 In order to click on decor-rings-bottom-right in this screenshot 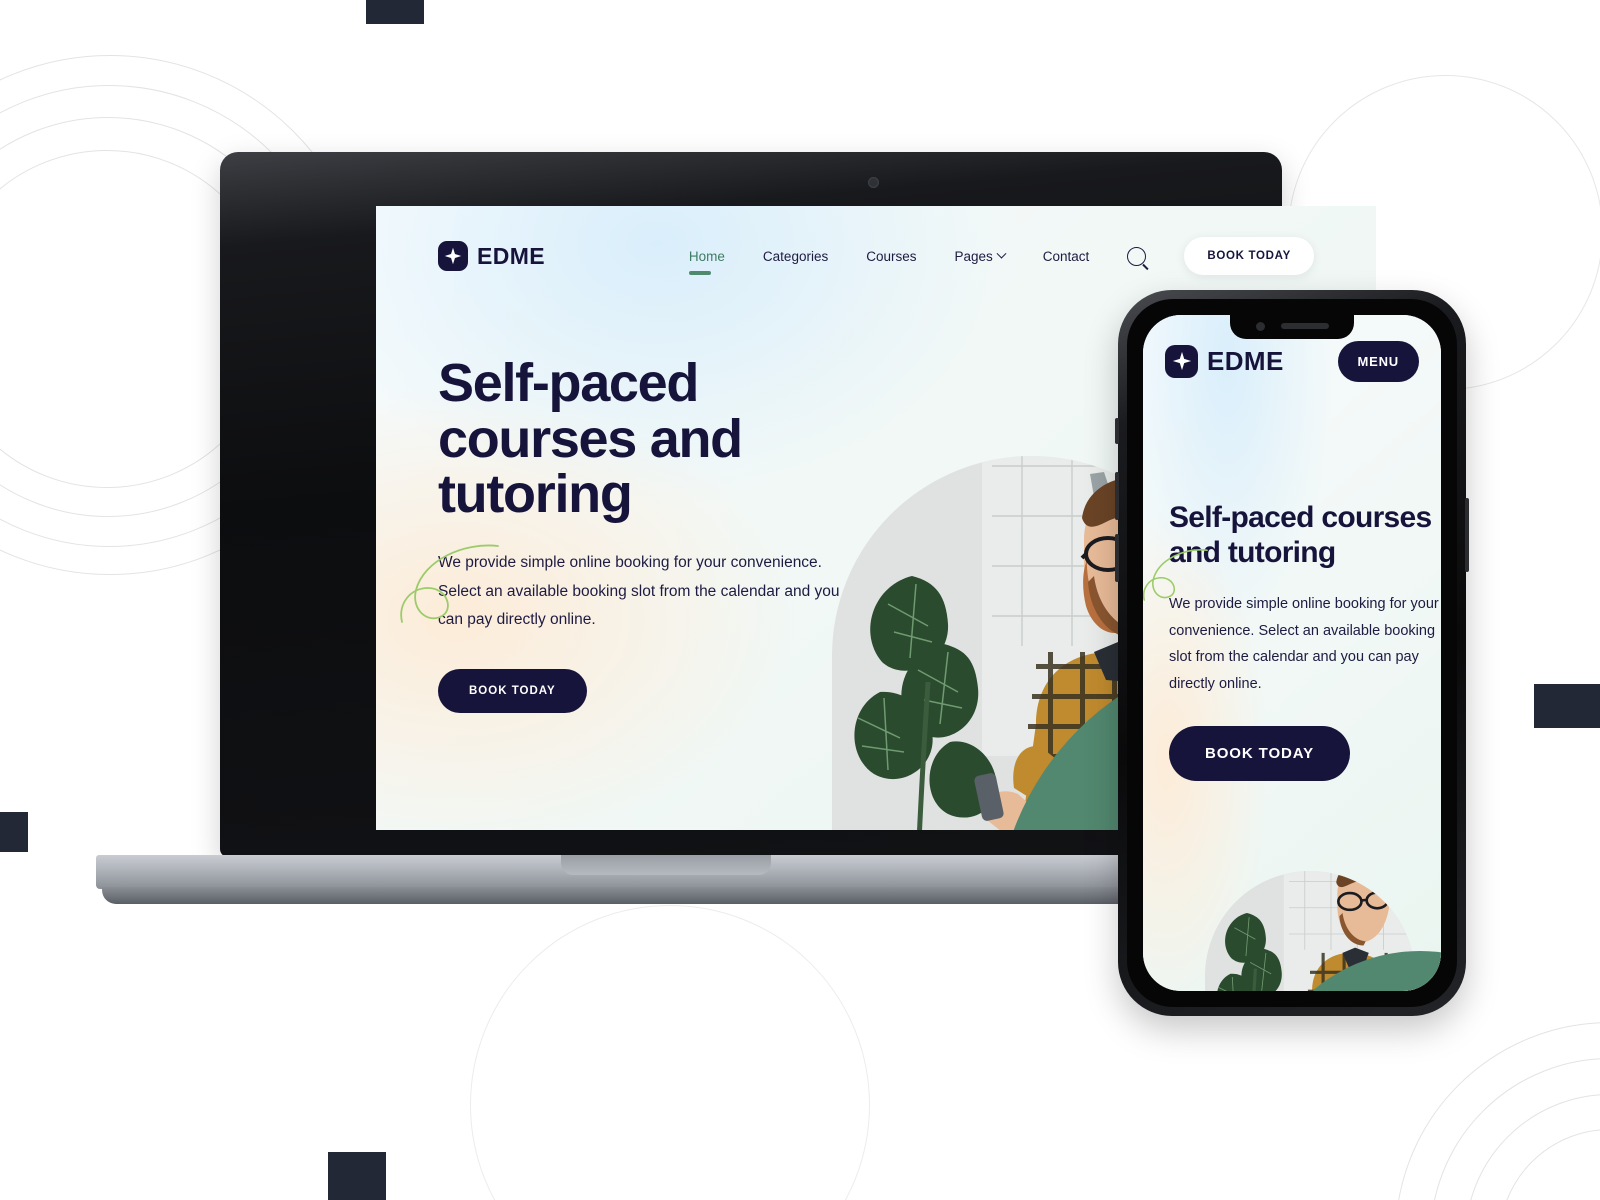, I will do `click(1497, 1111)`.